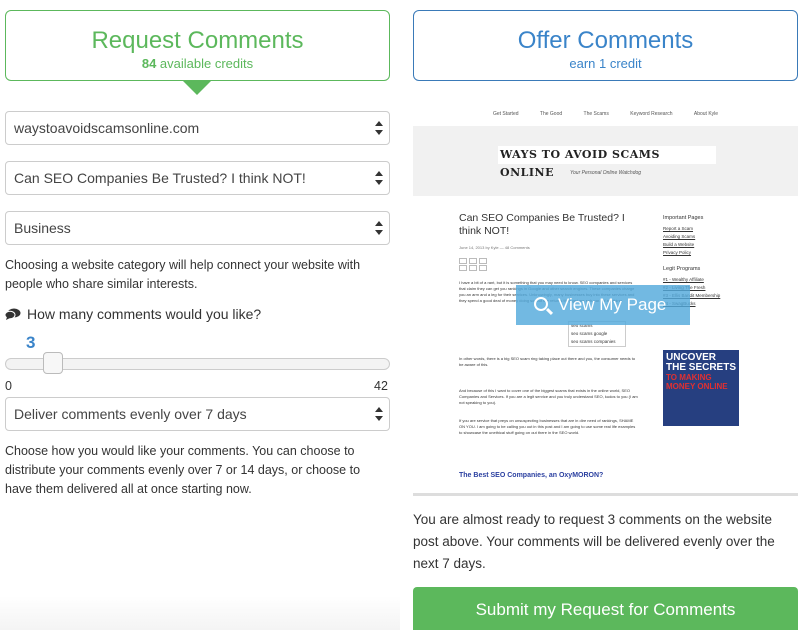  What do you see at coordinates (13, 314) in the screenshot?
I see `comments-bubble-icon` at bounding box center [13, 314].